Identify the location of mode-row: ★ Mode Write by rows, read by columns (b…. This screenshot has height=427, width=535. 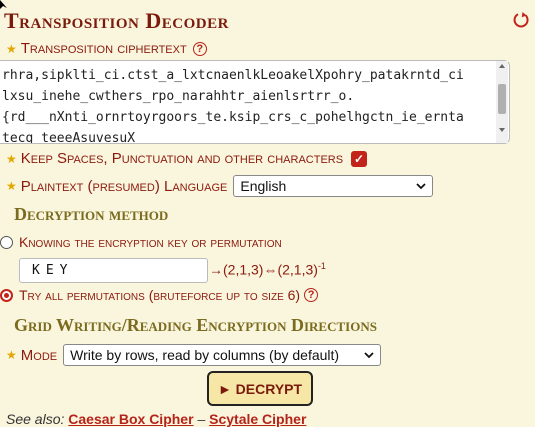
(194, 355).